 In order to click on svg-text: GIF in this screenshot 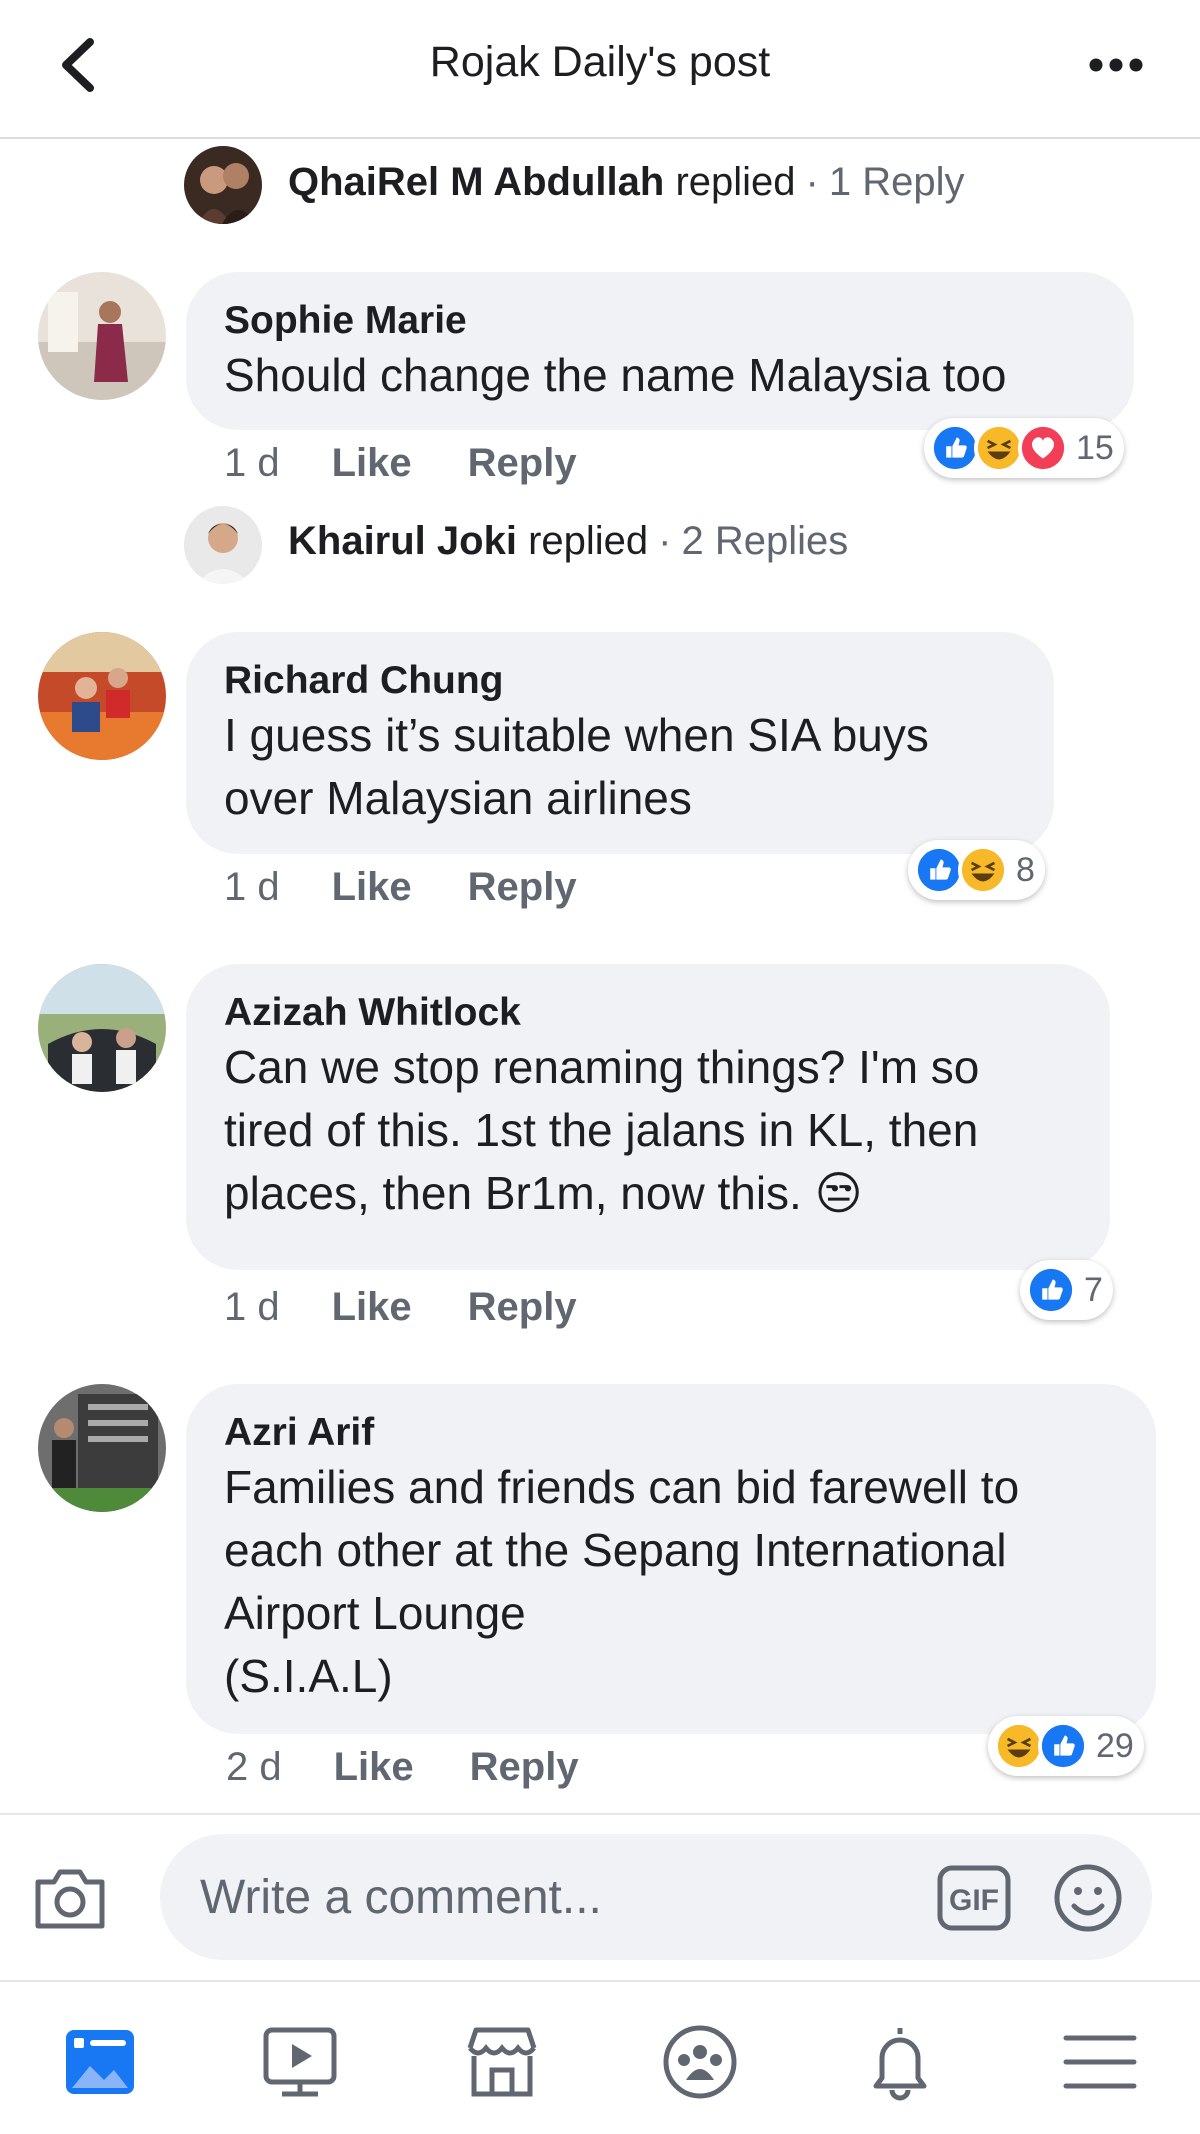, I will do `click(974, 1900)`.